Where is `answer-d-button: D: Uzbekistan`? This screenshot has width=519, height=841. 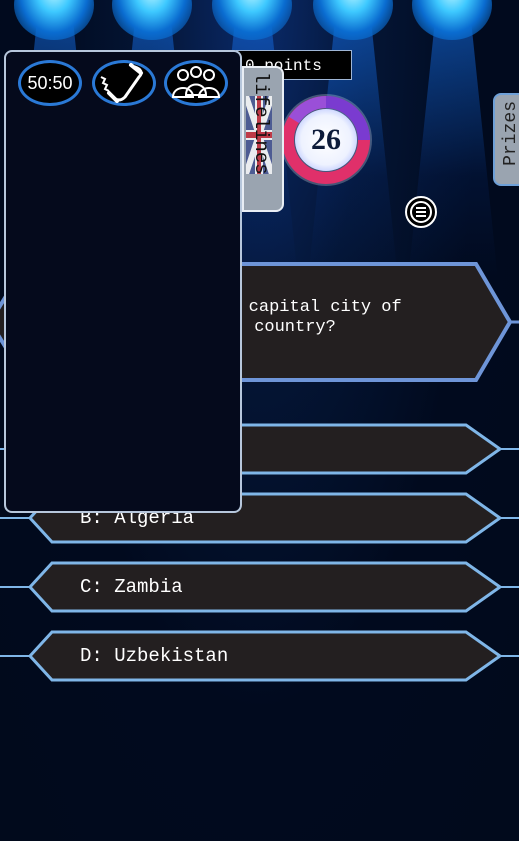
answer-d-button: D: Uzbekistan is located at coordinates (259, 656).